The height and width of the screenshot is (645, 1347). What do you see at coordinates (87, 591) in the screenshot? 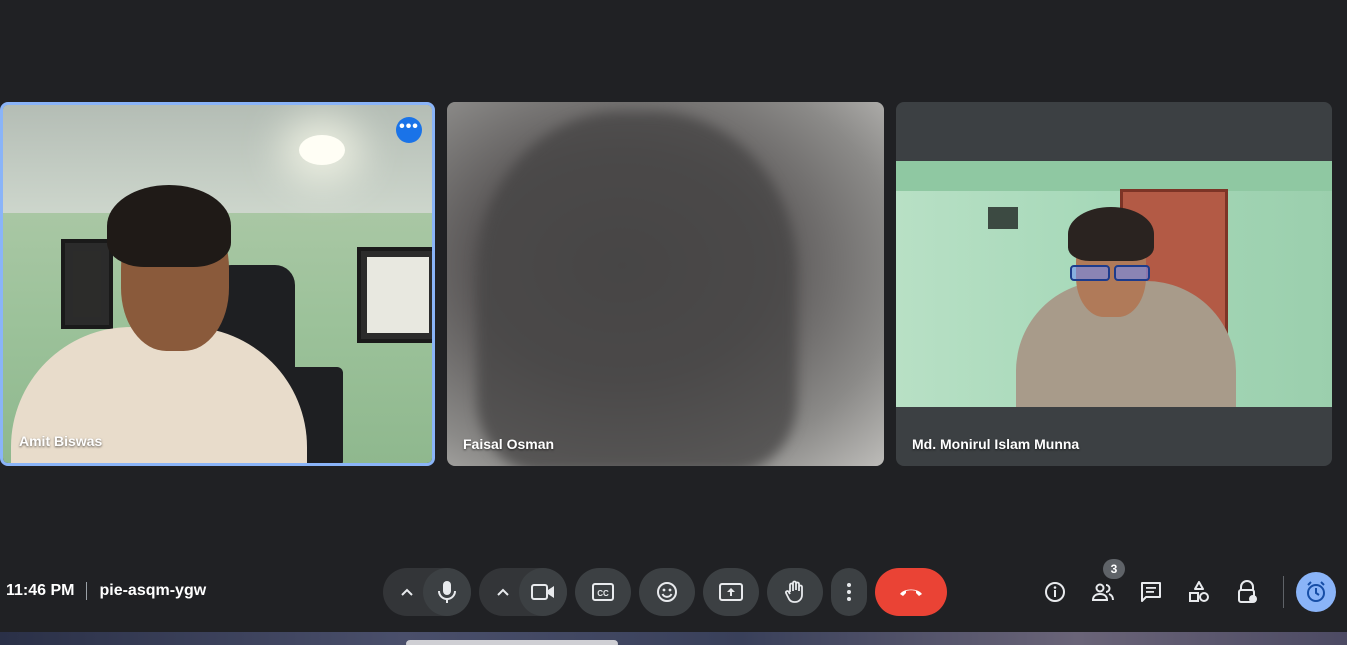
I see `divider` at bounding box center [87, 591].